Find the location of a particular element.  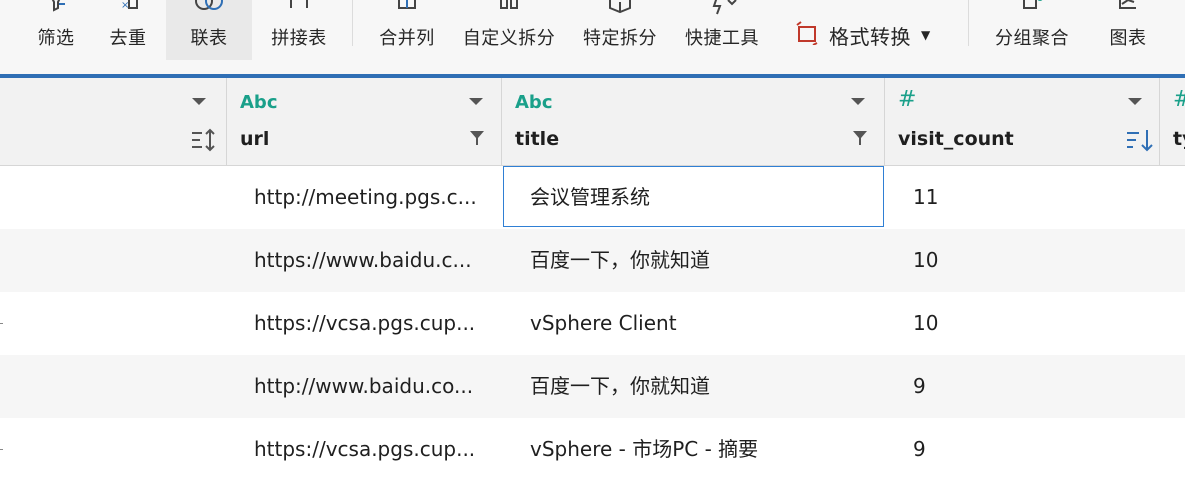

table-row: https://www.baidu.c... 百度一下，你就知道 10 is located at coordinates (592, 260).